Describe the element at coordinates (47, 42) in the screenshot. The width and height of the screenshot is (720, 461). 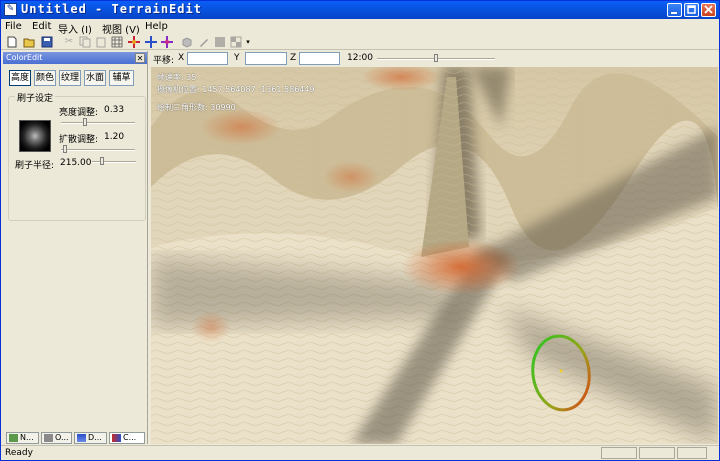
I see `save-icon` at that location.